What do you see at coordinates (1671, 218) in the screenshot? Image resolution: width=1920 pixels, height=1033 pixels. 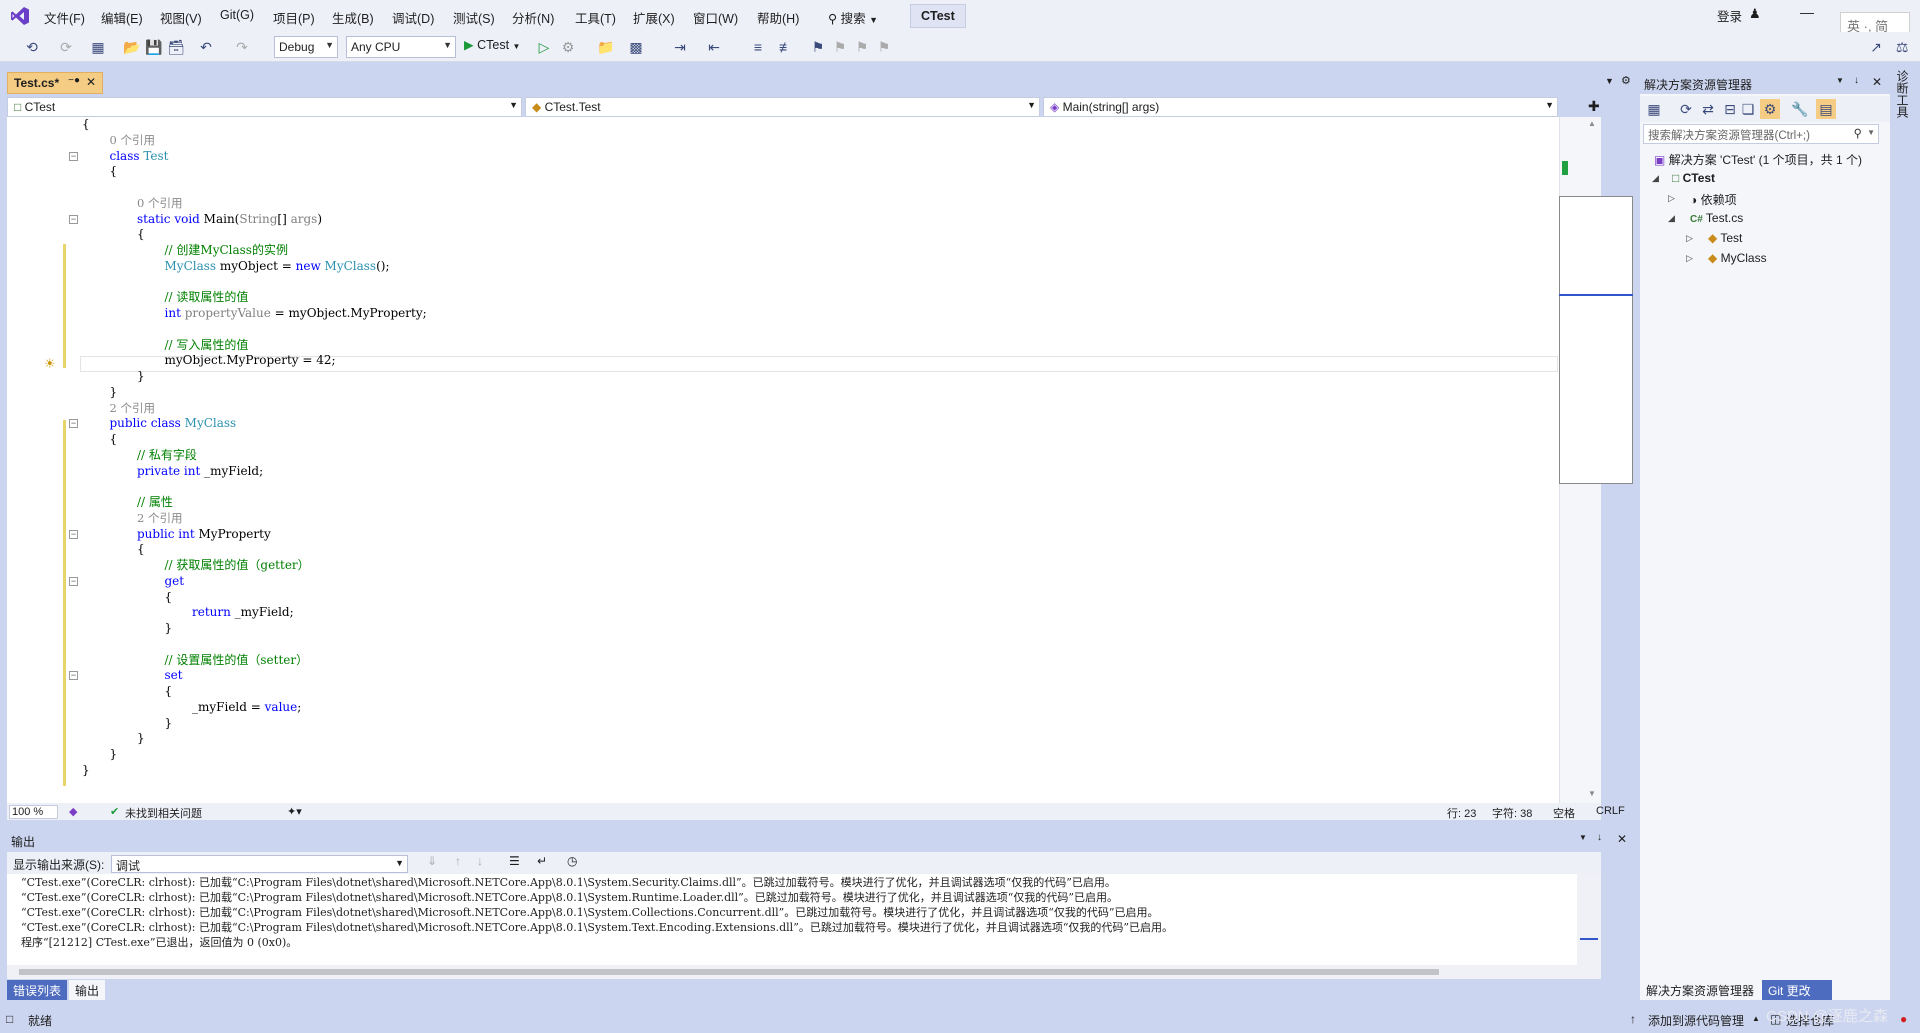 I see `expanded-arrow-icon: ◢` at bounding box center [1671, 218].